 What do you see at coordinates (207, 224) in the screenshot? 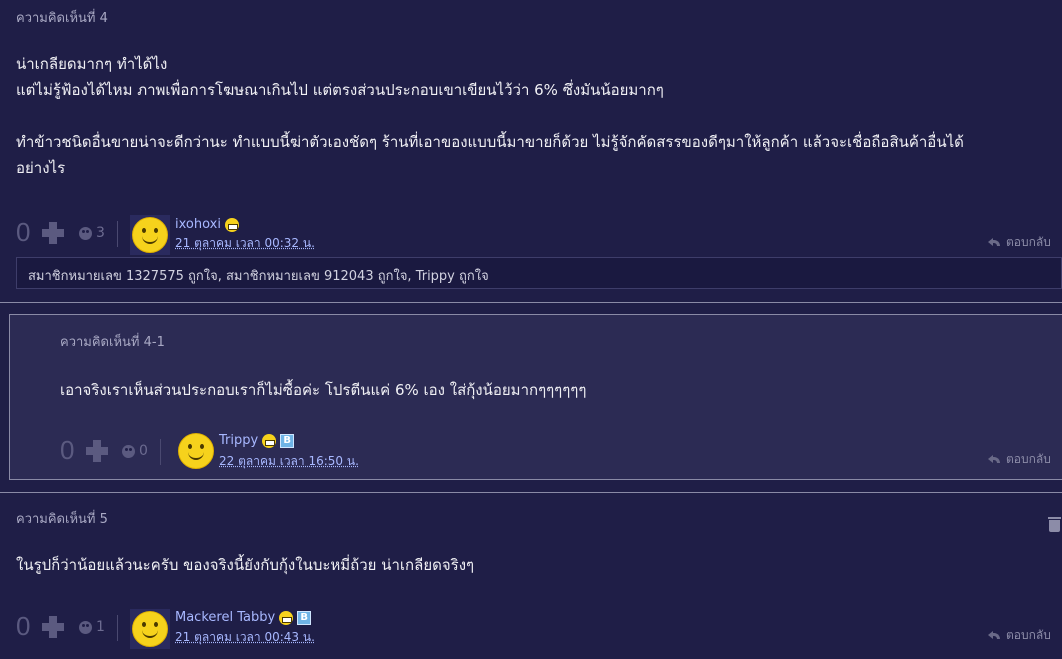
I see `username: ixohoxi` at bounding box center [207, 224].